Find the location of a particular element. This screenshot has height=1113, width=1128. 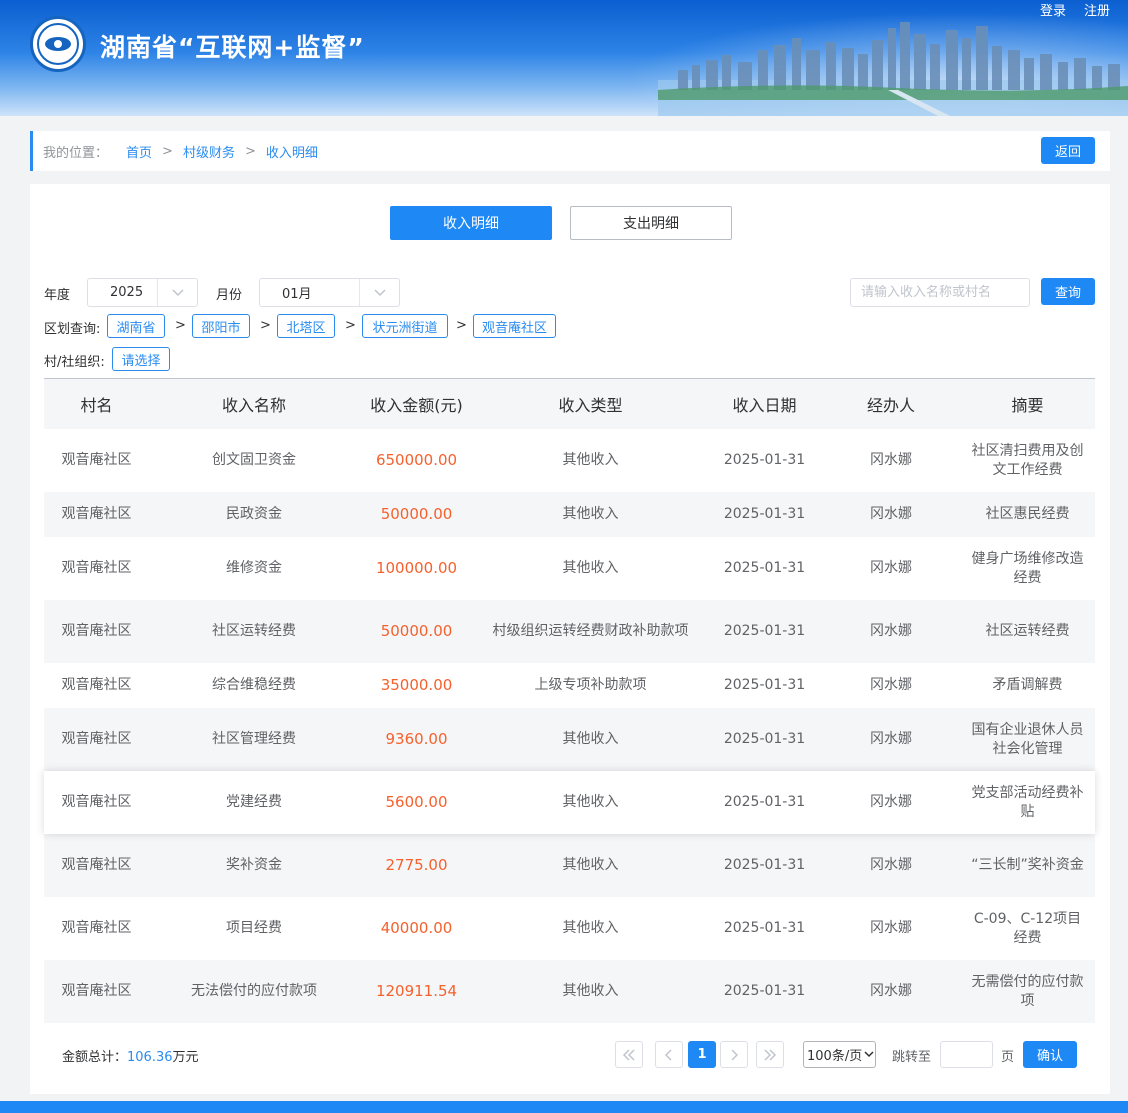

cell-income-type: 村级组织运转经费财政补助款项 is located at coordinates (590, 631).